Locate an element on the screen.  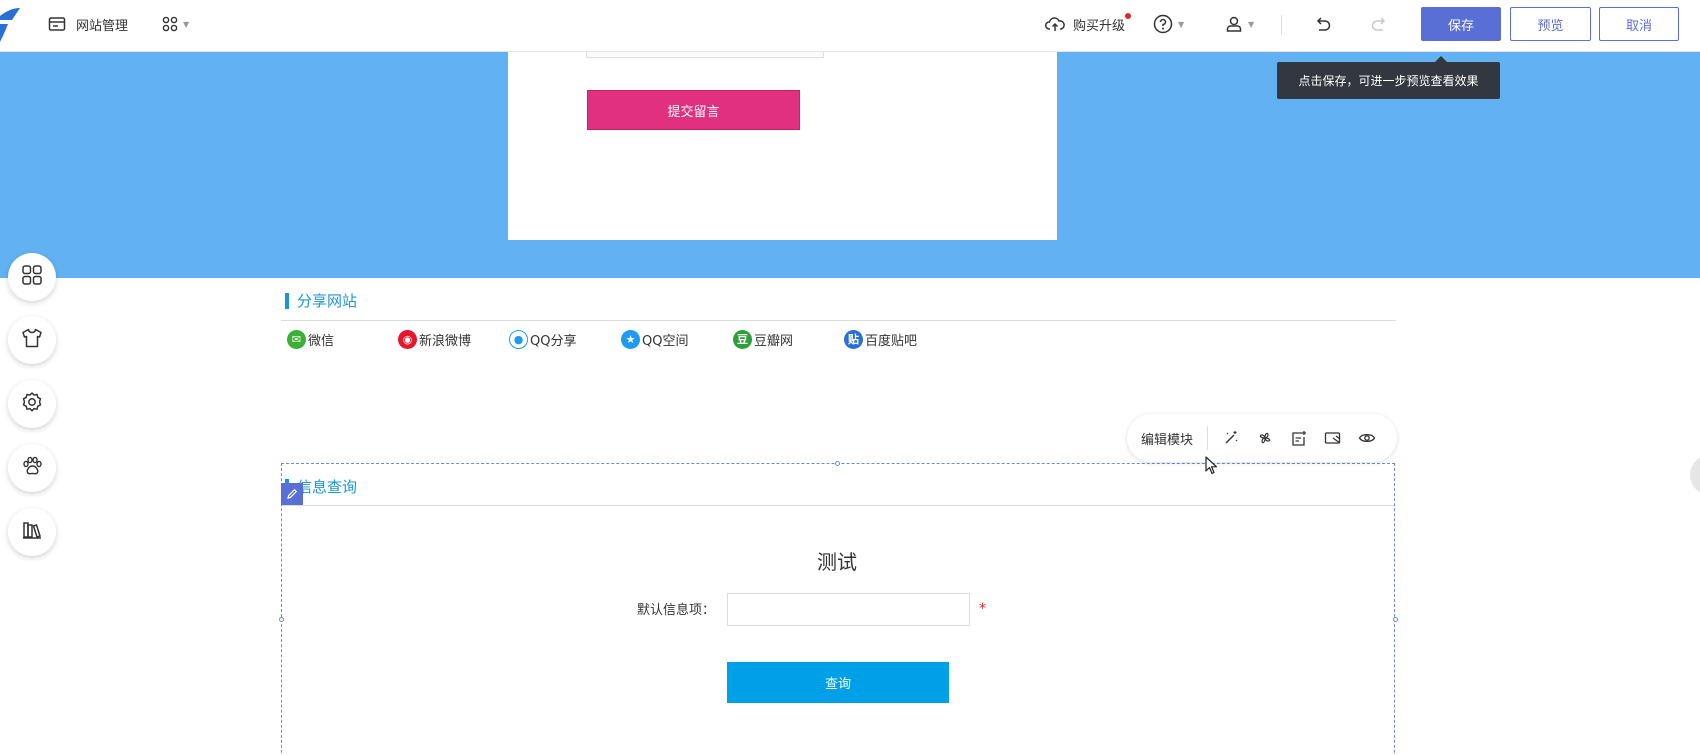
books-icon is located at coordinates (32, 532).